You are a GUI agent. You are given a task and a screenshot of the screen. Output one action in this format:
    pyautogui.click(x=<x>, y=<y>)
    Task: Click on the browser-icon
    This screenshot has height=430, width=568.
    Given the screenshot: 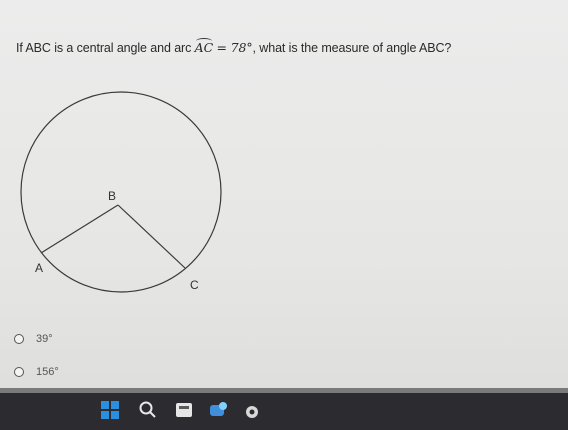 What is the action you would take?
    pyautogui.click(x=252, y=412)
    